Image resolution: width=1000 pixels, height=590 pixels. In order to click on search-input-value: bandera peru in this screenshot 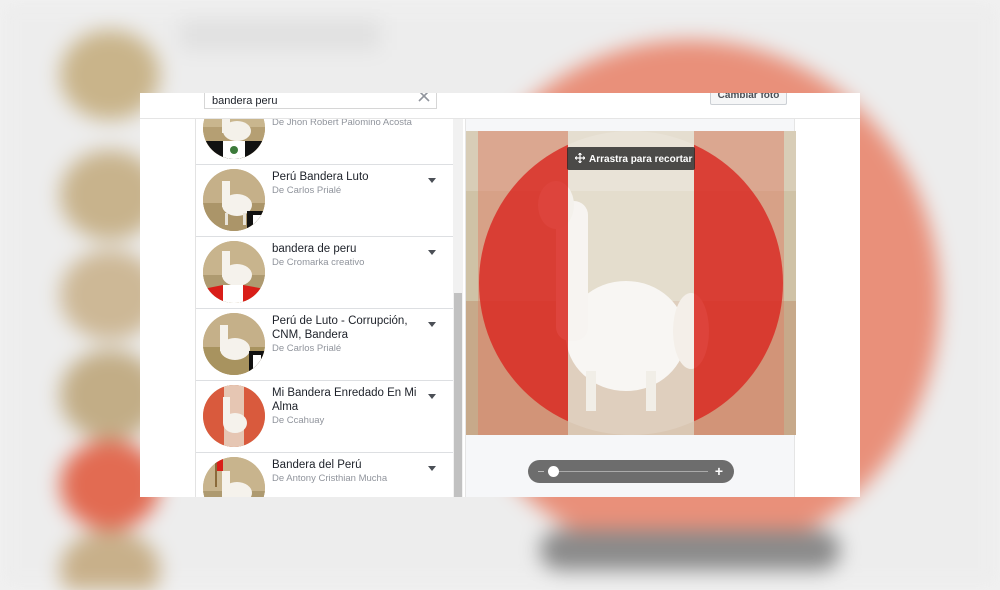, I will do `click(245, 101)`.